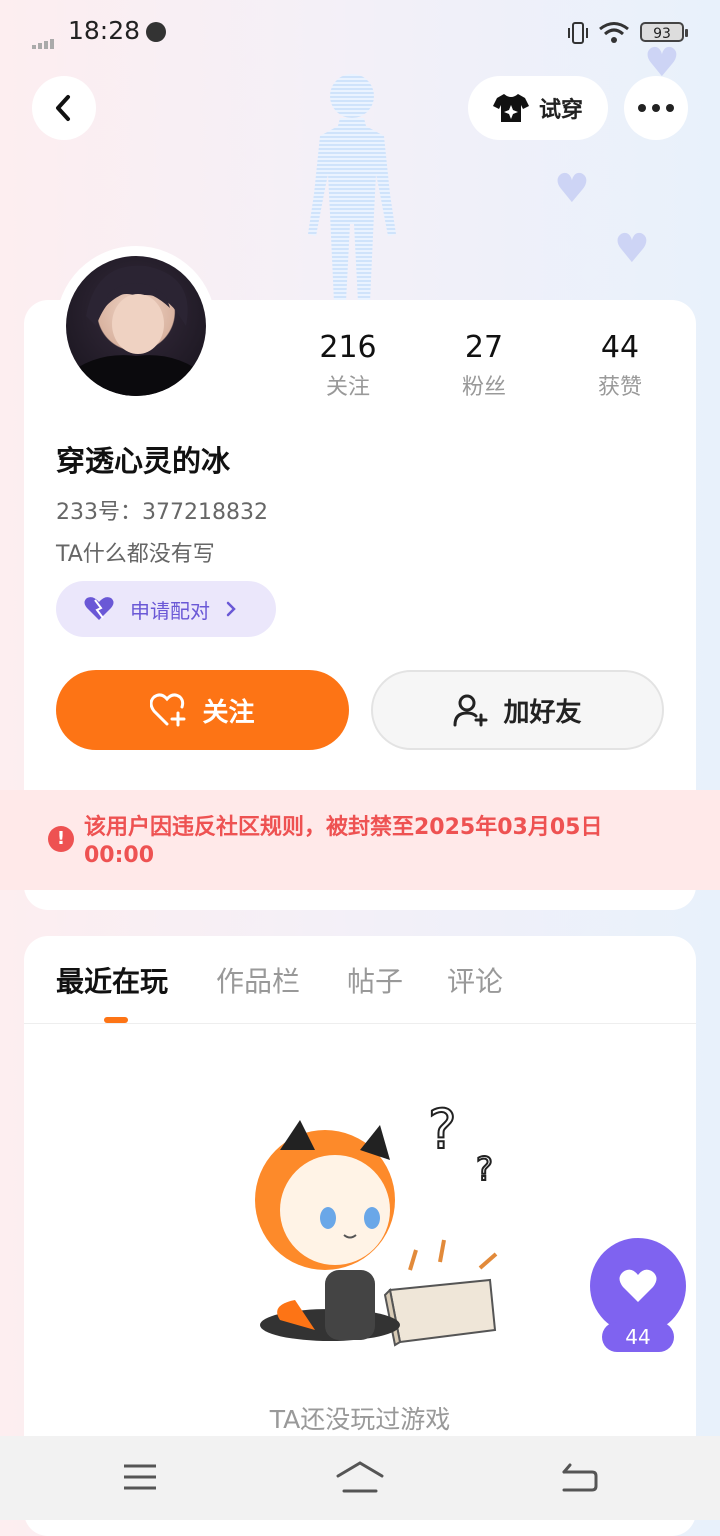 The height and width of the screenshot is (1536, 720). I want to click on heart-plus-icon, so click(168, 710).